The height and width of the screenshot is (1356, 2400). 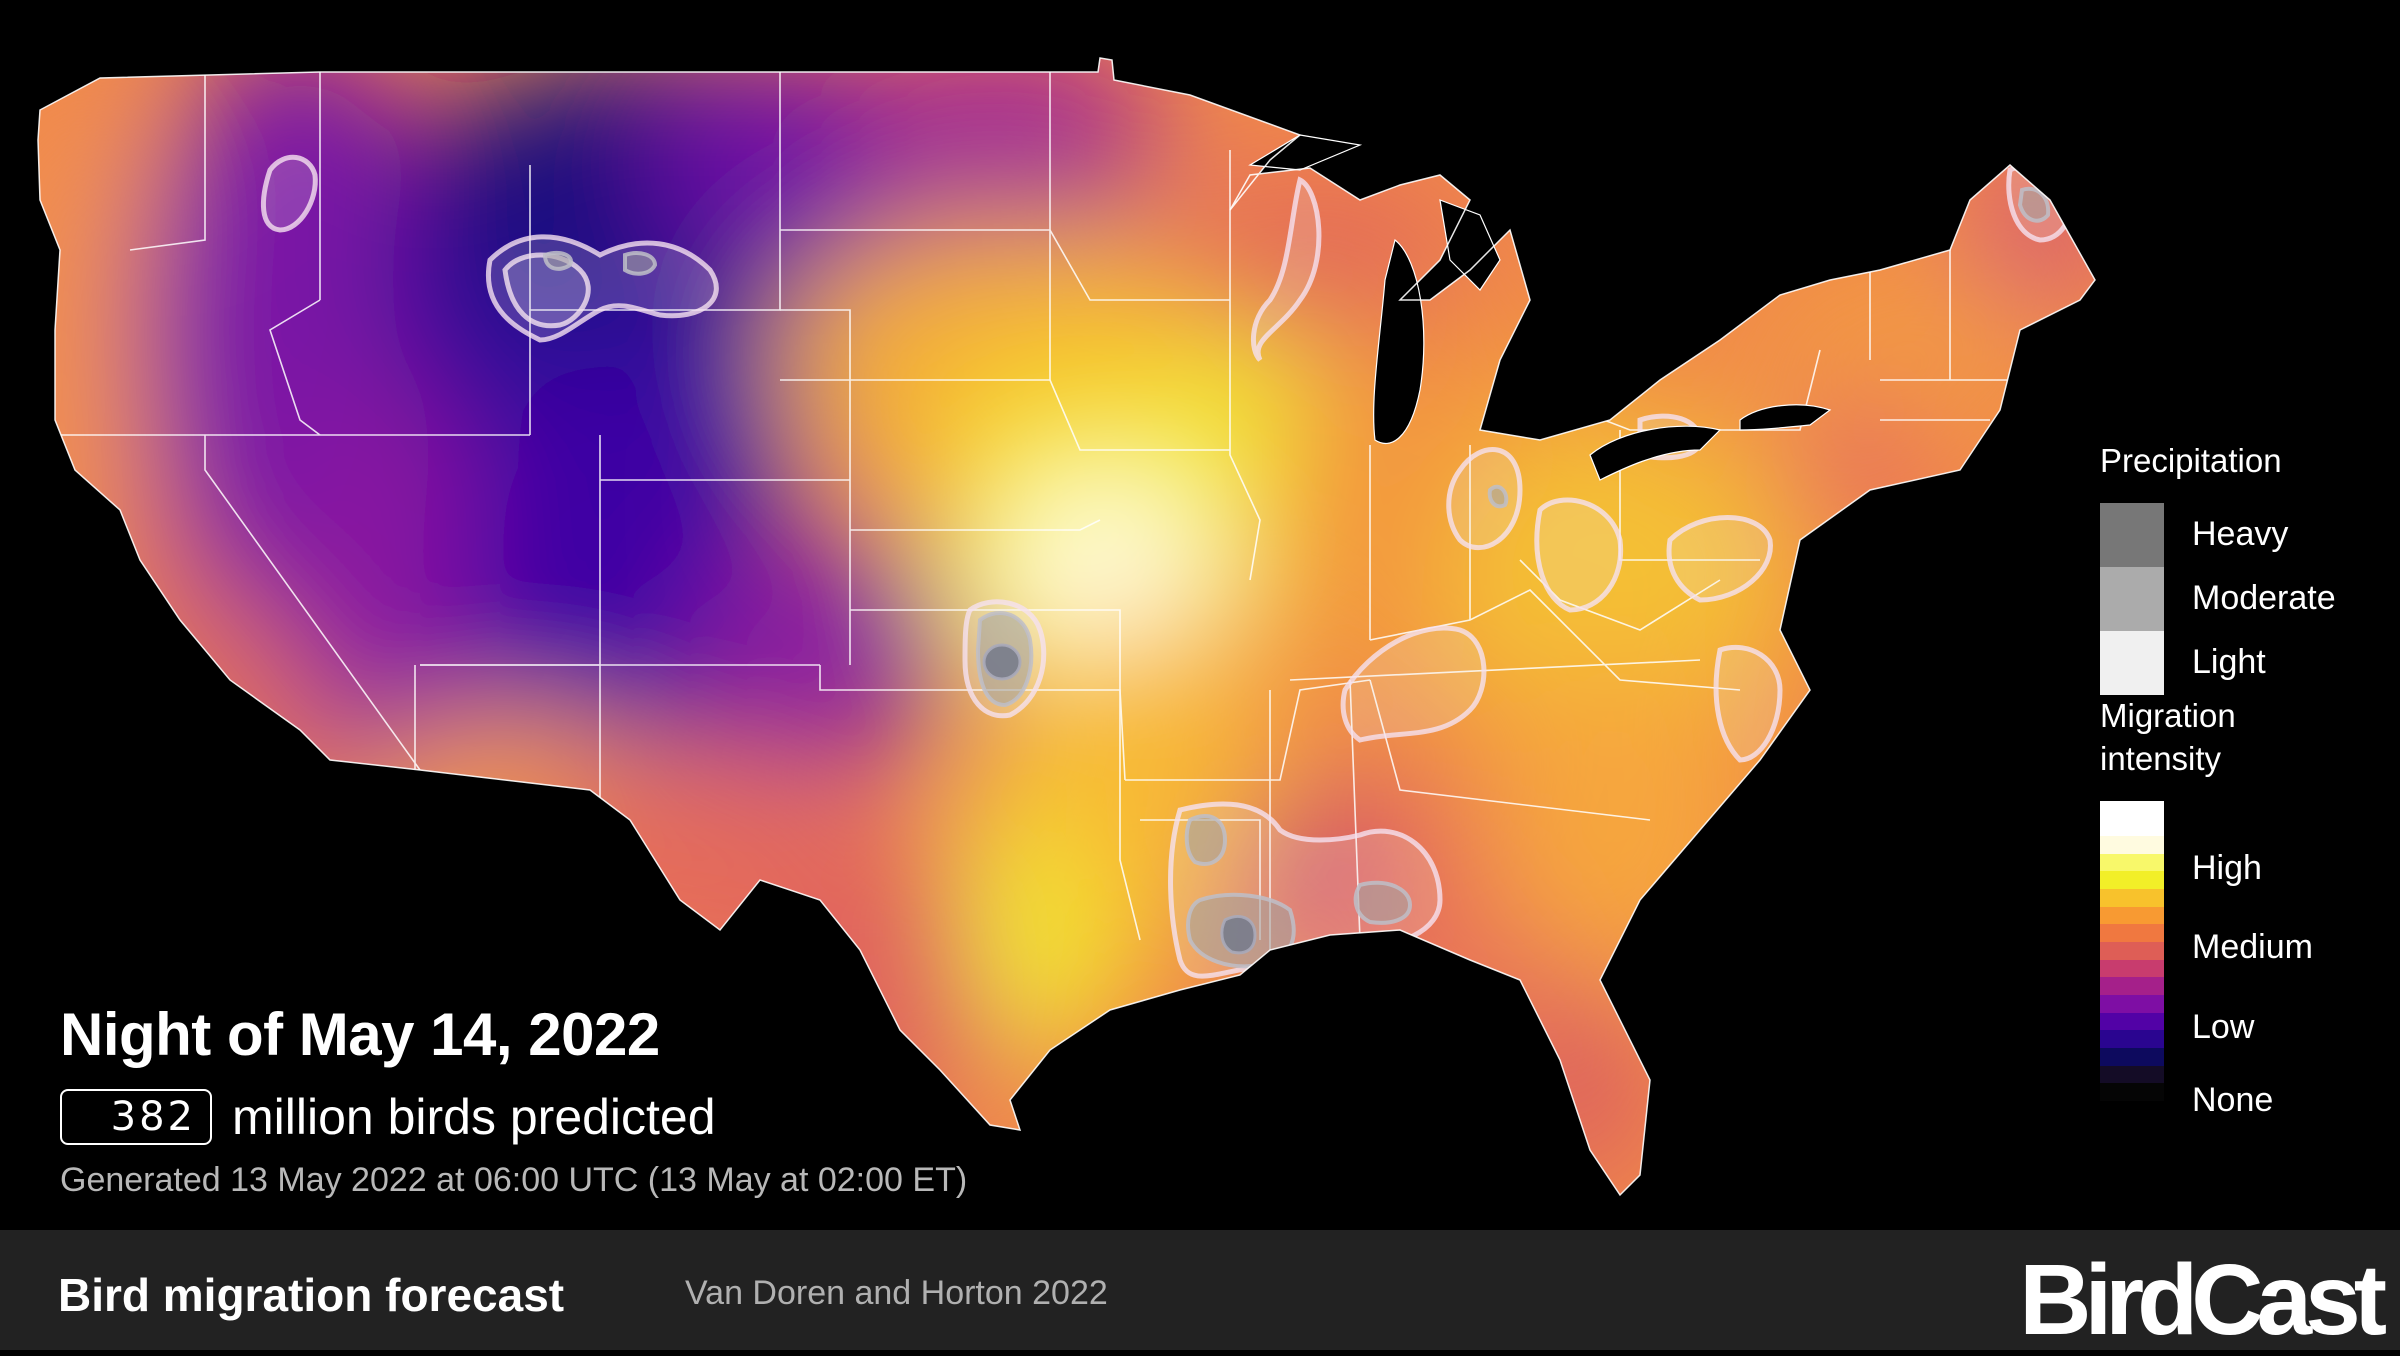 I want to click on birds-count-label: million birds predicted, so click(x=474, y=1117).